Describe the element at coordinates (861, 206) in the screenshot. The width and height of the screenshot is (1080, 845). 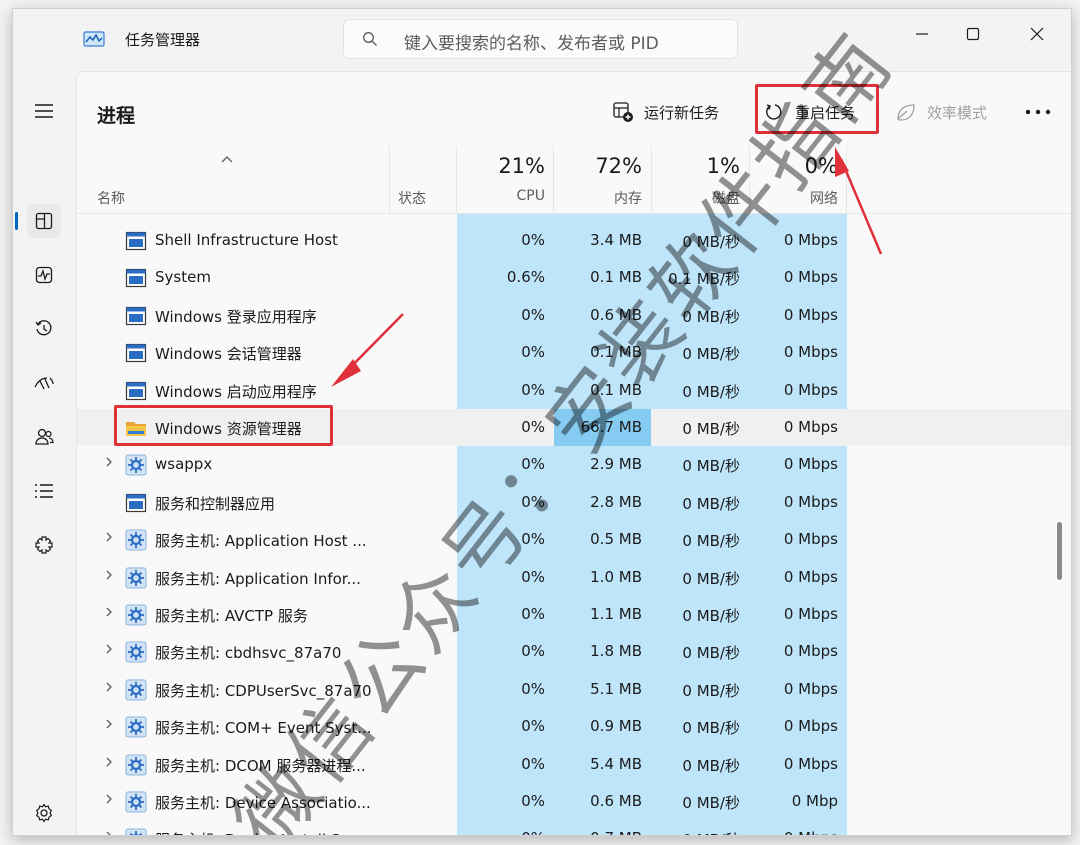
I see `arrow-to-restart` at that location.